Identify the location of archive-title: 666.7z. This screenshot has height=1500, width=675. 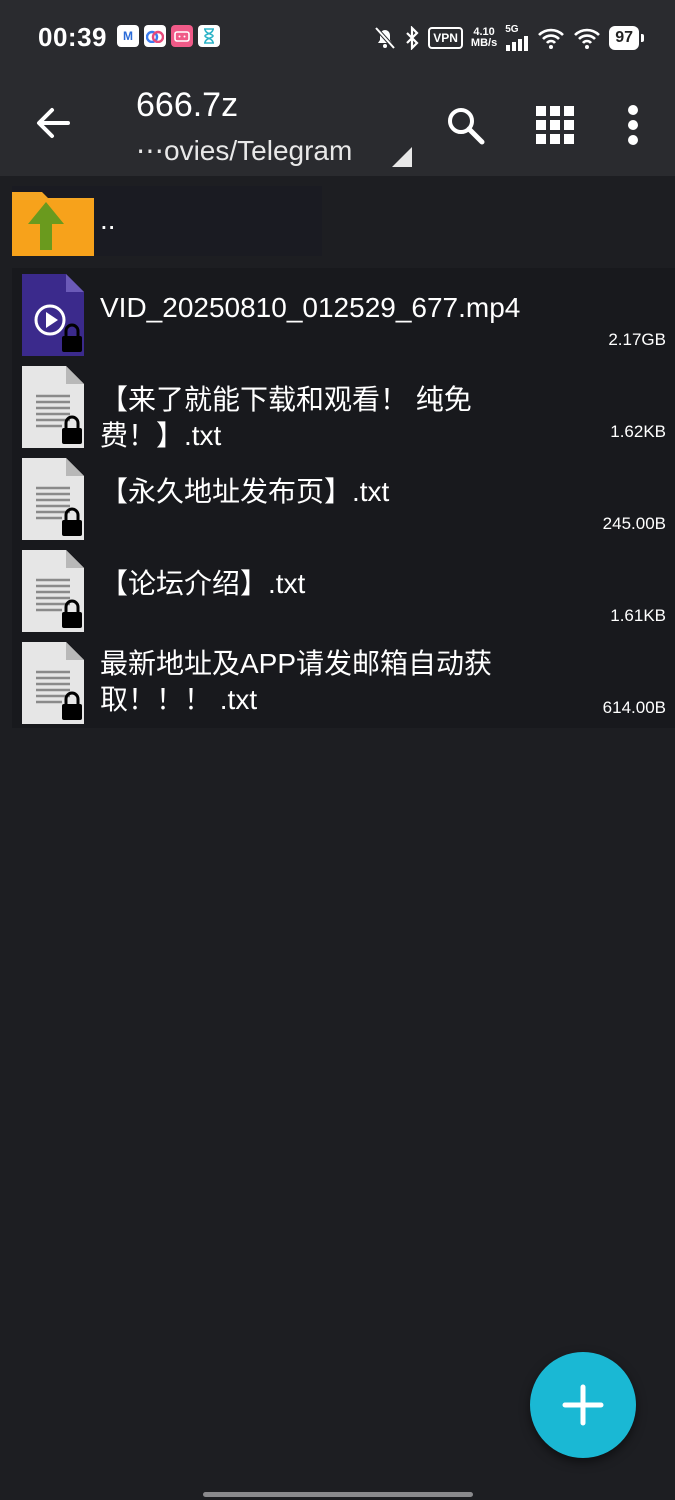
(187, 105).